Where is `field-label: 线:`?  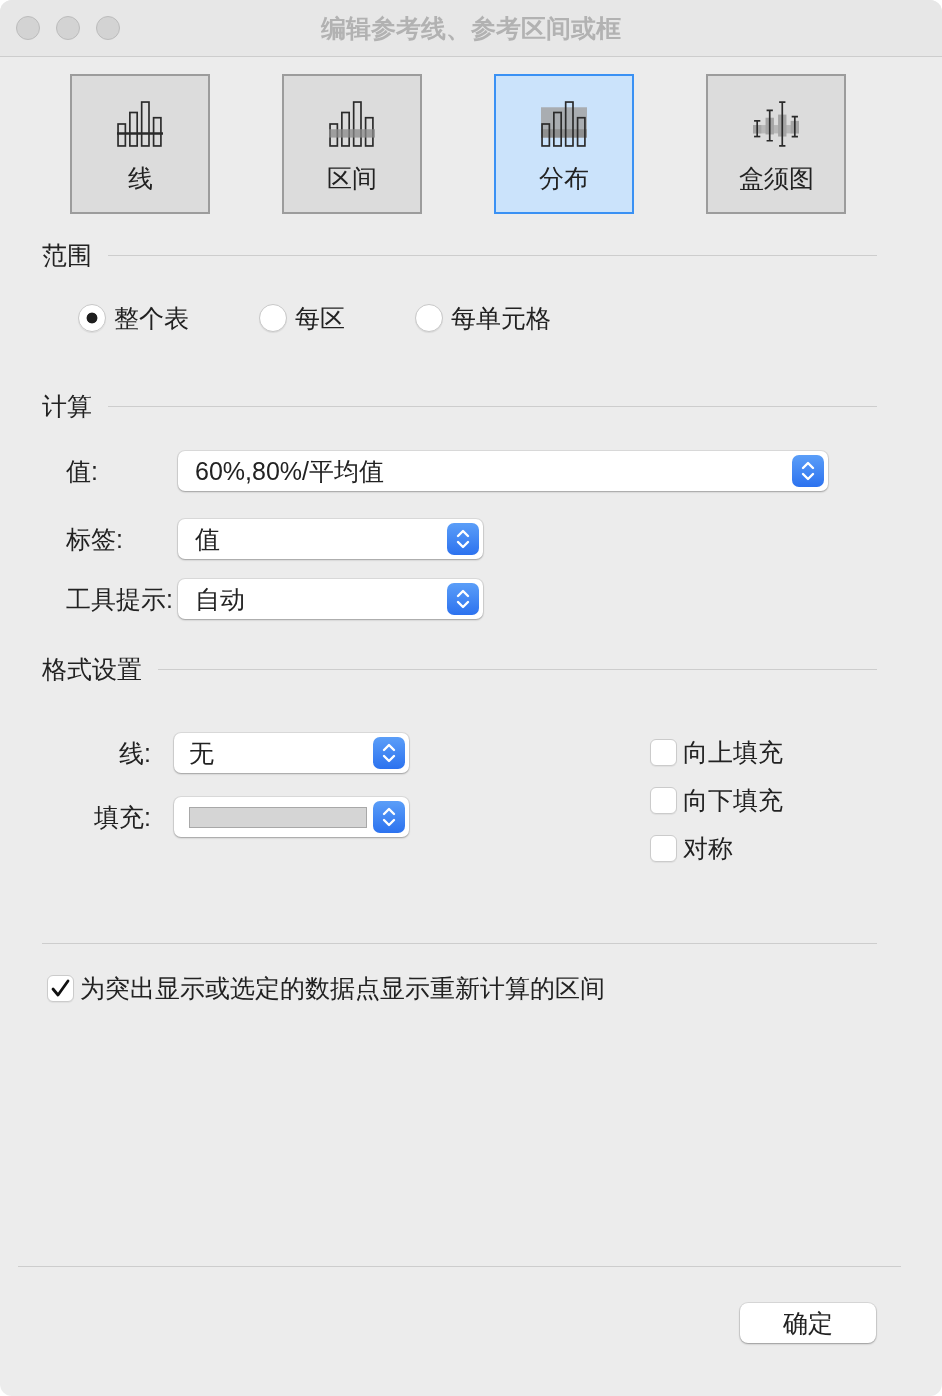
field-label: 线: is located at coordinates (134, 753).